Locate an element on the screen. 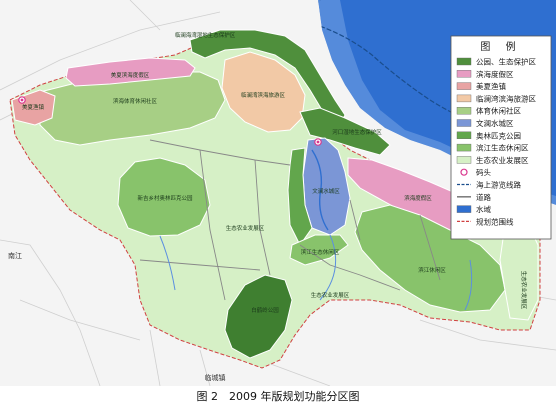 The image size is (556, 407). figure-caption: 图 2 2009 年版规划功能分区图 is located at coordinates (278, 396).